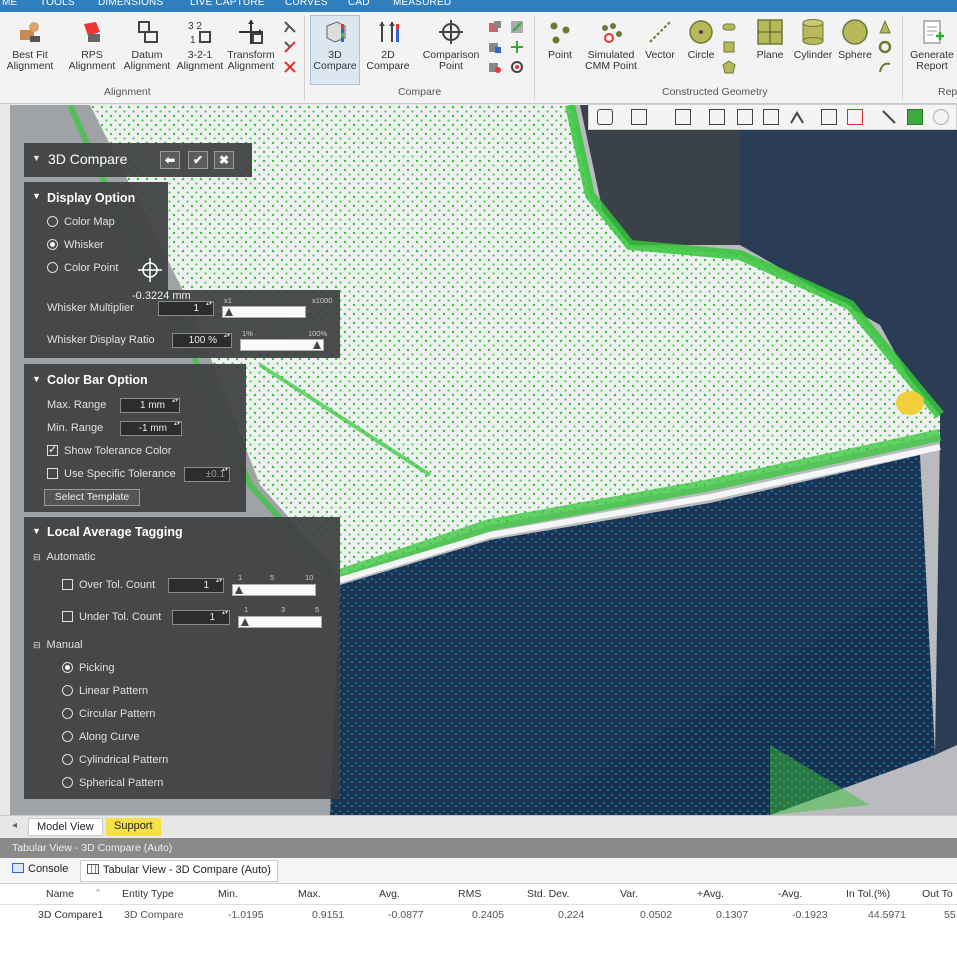 The image size is (957, 957). Describe the element at coordinates (548, 894) in the screenshot. I see `column-header: Std. Dev.` at that location.